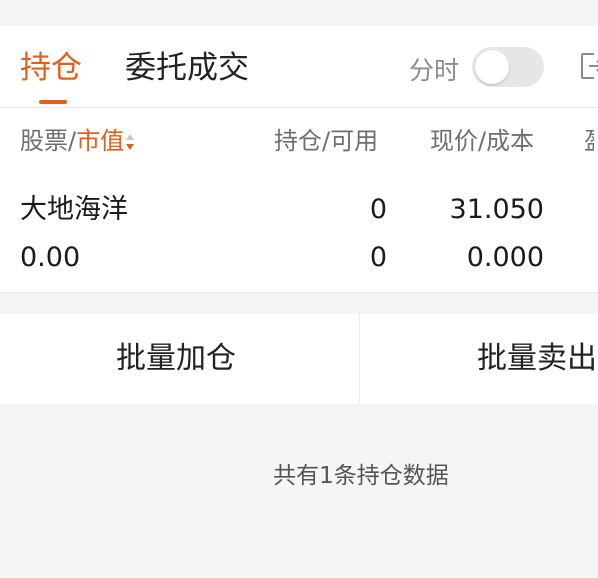 The image size is (598, 578). I want to click on action-divider, so click(359, 359).